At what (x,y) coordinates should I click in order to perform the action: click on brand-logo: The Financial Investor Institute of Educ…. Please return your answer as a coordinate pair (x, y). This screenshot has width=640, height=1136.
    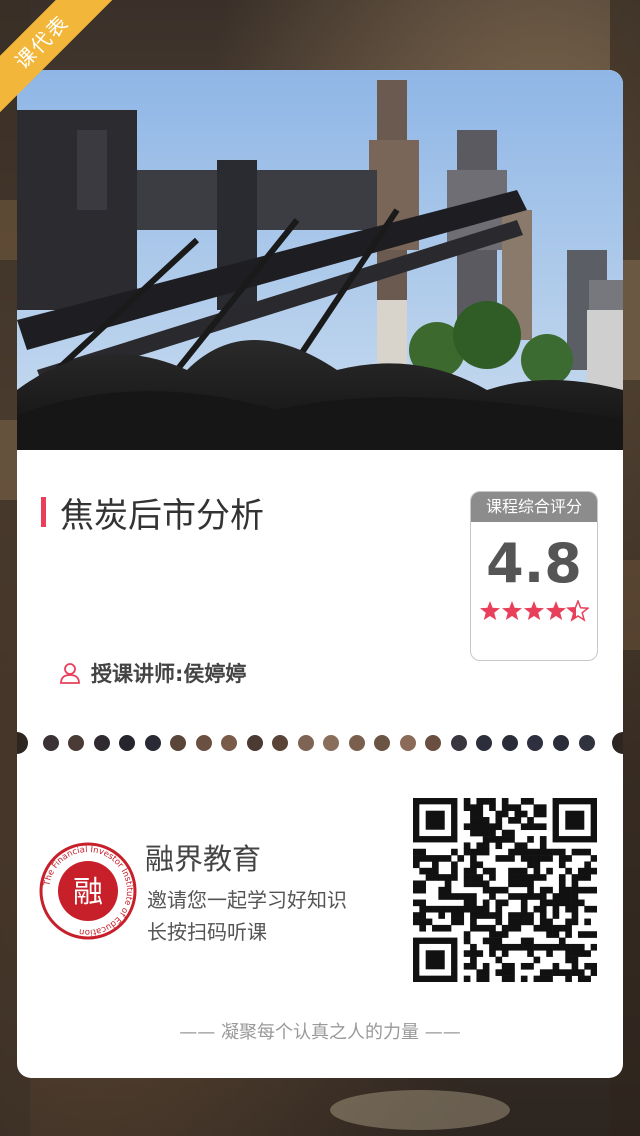
    Looking at the image, I should click on (88, 891).